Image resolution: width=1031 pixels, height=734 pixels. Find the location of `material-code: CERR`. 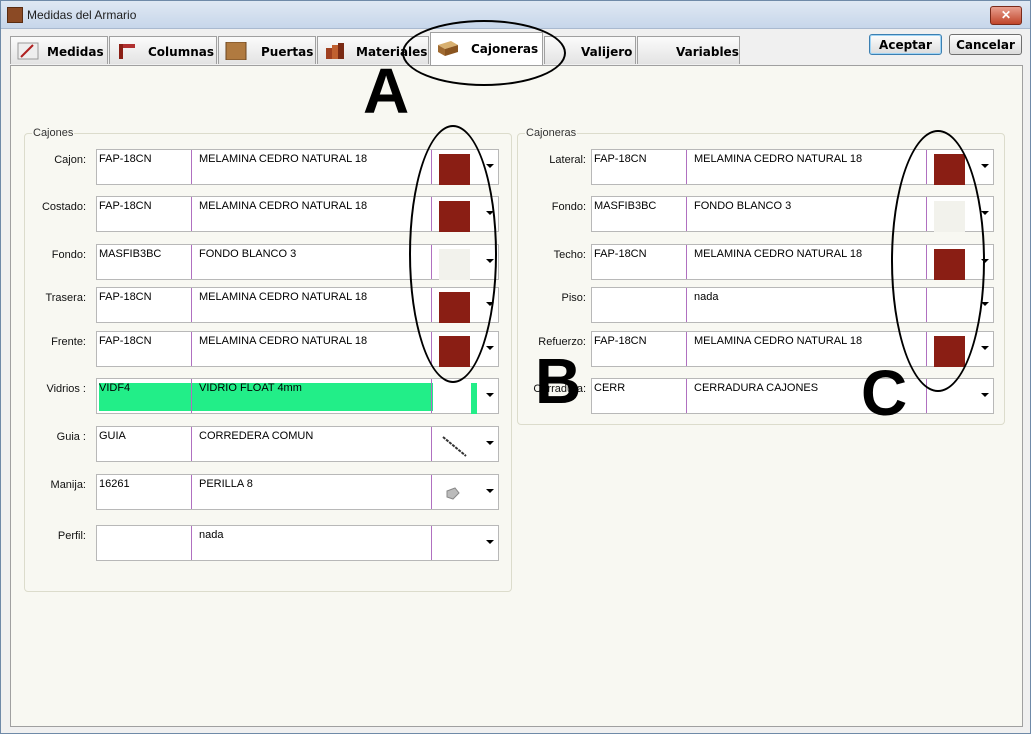

material-code: CERR is located at coordinates (610, 388).